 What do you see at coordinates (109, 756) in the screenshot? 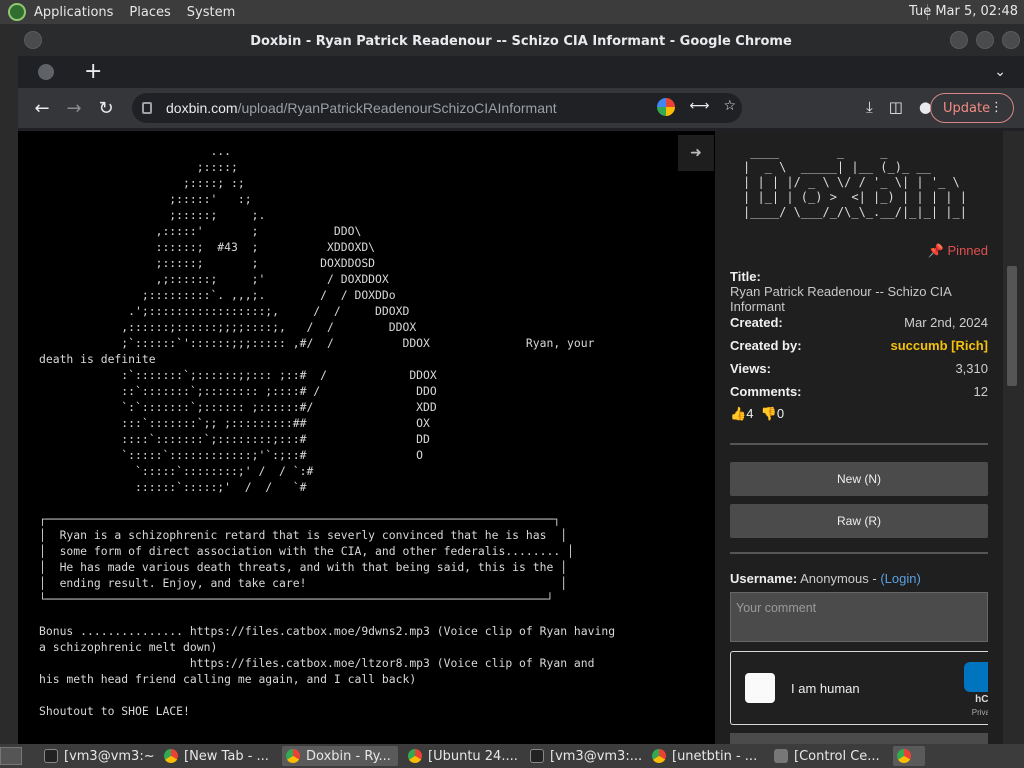
I see `task-label: [vm3@vm3:~]` at bounding box center [109, 756].